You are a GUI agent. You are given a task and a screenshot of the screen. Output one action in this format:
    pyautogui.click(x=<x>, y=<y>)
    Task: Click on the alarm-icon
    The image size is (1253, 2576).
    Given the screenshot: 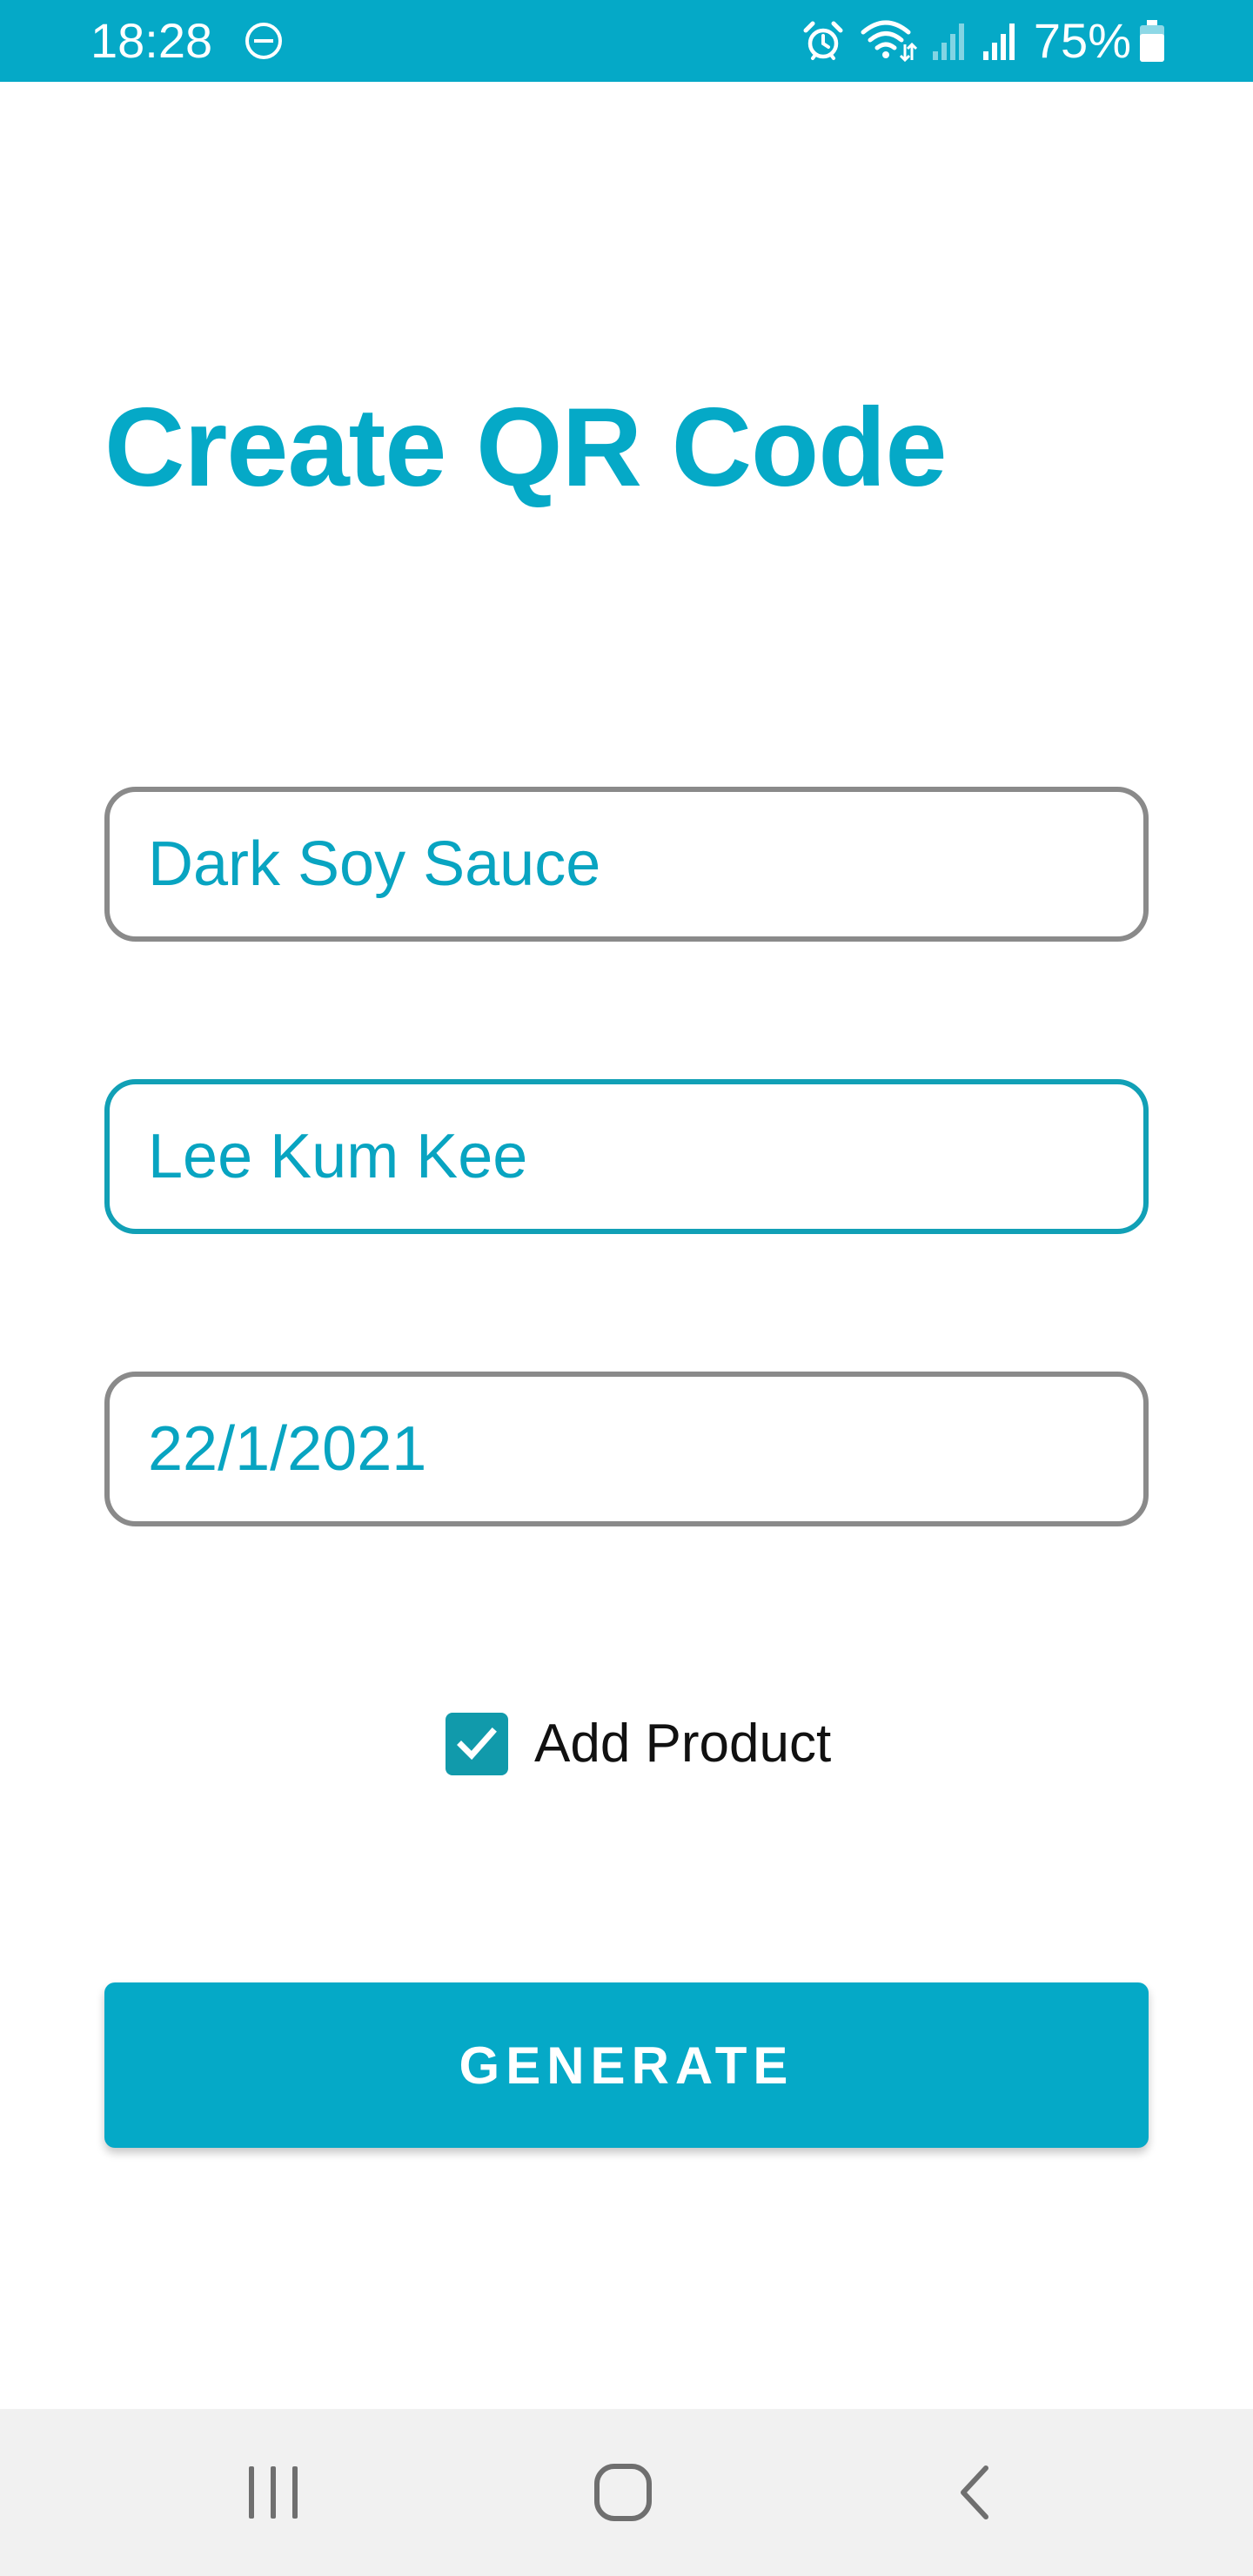 What is the action you would take?
    pyautogui.click(x=823, y=40)
    